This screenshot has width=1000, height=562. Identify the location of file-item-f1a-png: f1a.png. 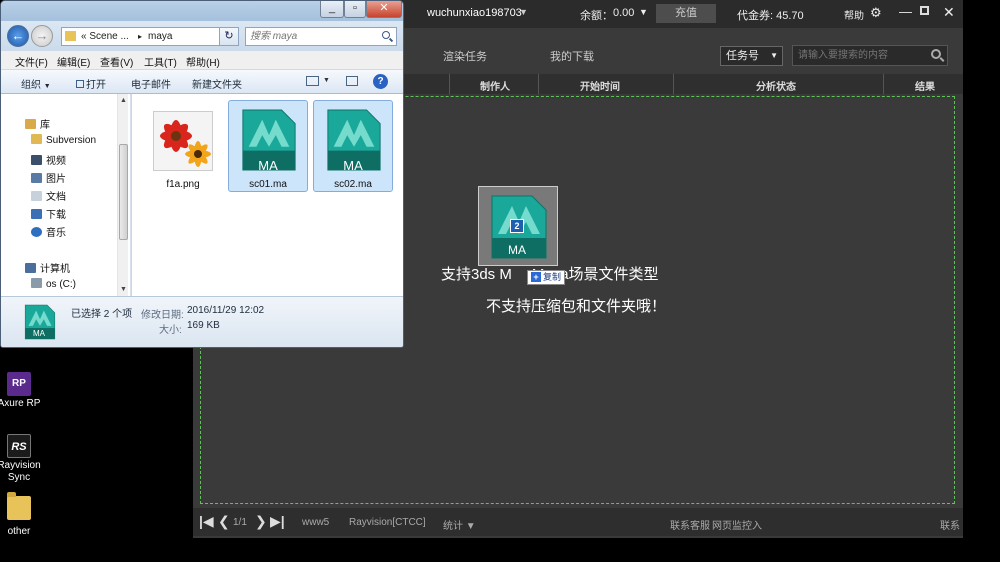
(183, 146).